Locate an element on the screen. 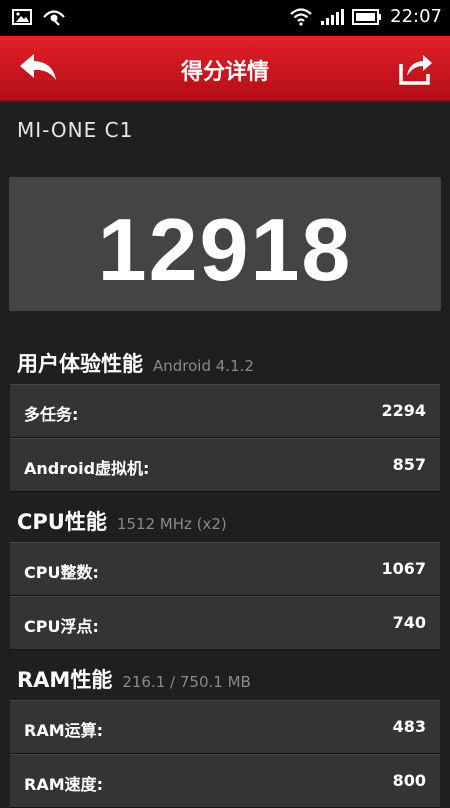  row-value: 483 is located at coordinates (409, 726).